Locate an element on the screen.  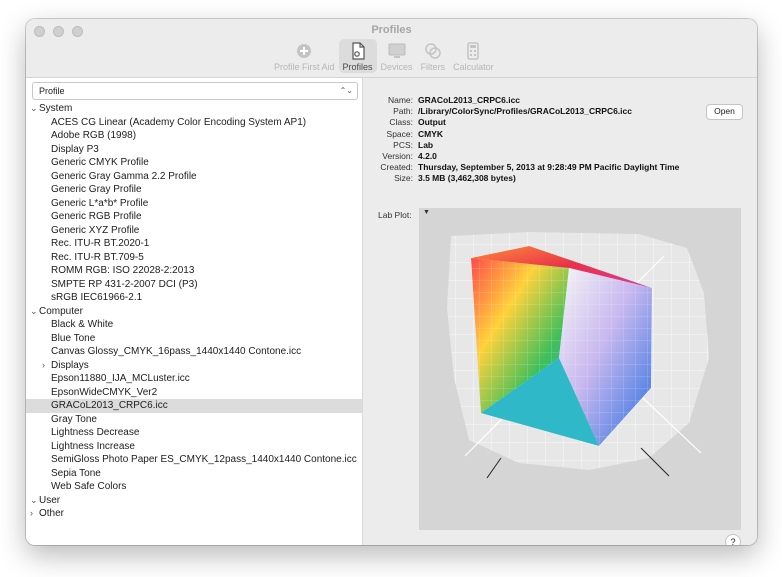
info-name-row: Name: GRACoL2013_CRPC6.icc is located at coordinates (521, 100).